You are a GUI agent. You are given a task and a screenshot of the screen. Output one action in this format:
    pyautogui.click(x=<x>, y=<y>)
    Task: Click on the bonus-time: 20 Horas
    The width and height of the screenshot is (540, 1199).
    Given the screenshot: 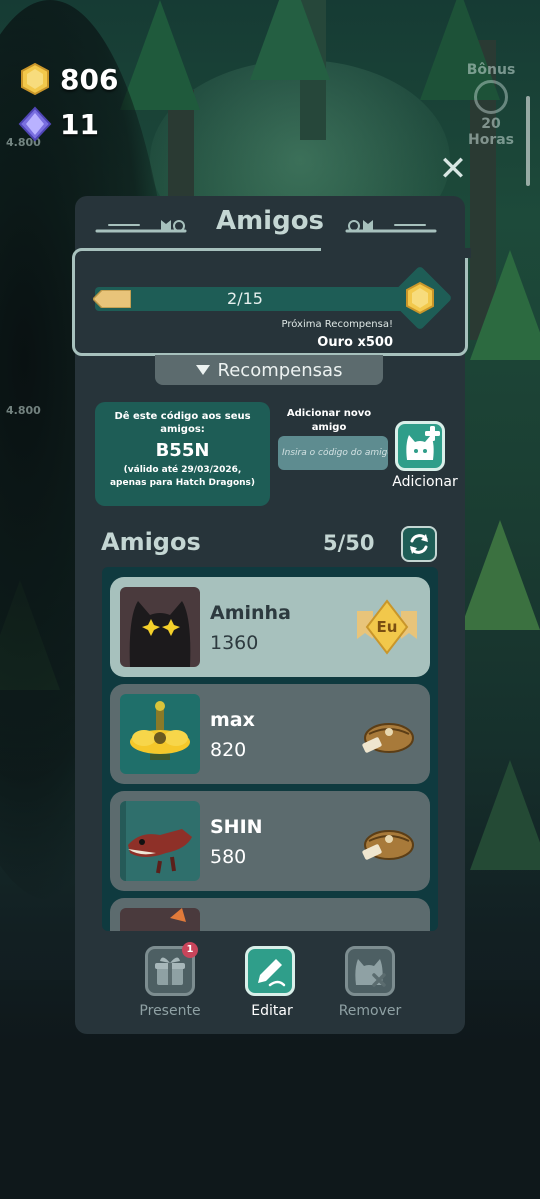 What is the action you would take?
    pyautogui.click(x=491, y=132)
    